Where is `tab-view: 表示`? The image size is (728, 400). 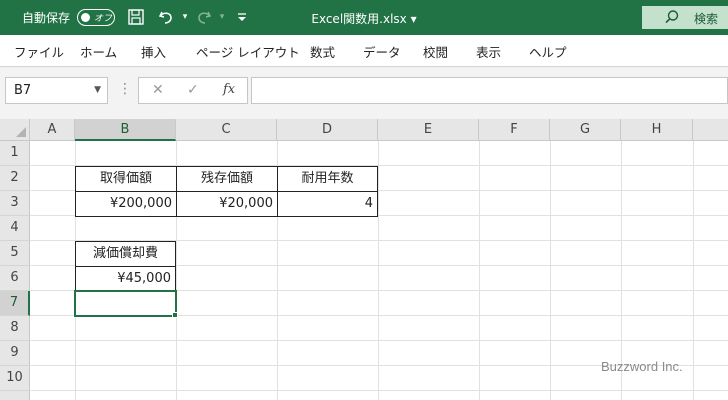 tab-view: 表示 is located at coordinates (488, 51).